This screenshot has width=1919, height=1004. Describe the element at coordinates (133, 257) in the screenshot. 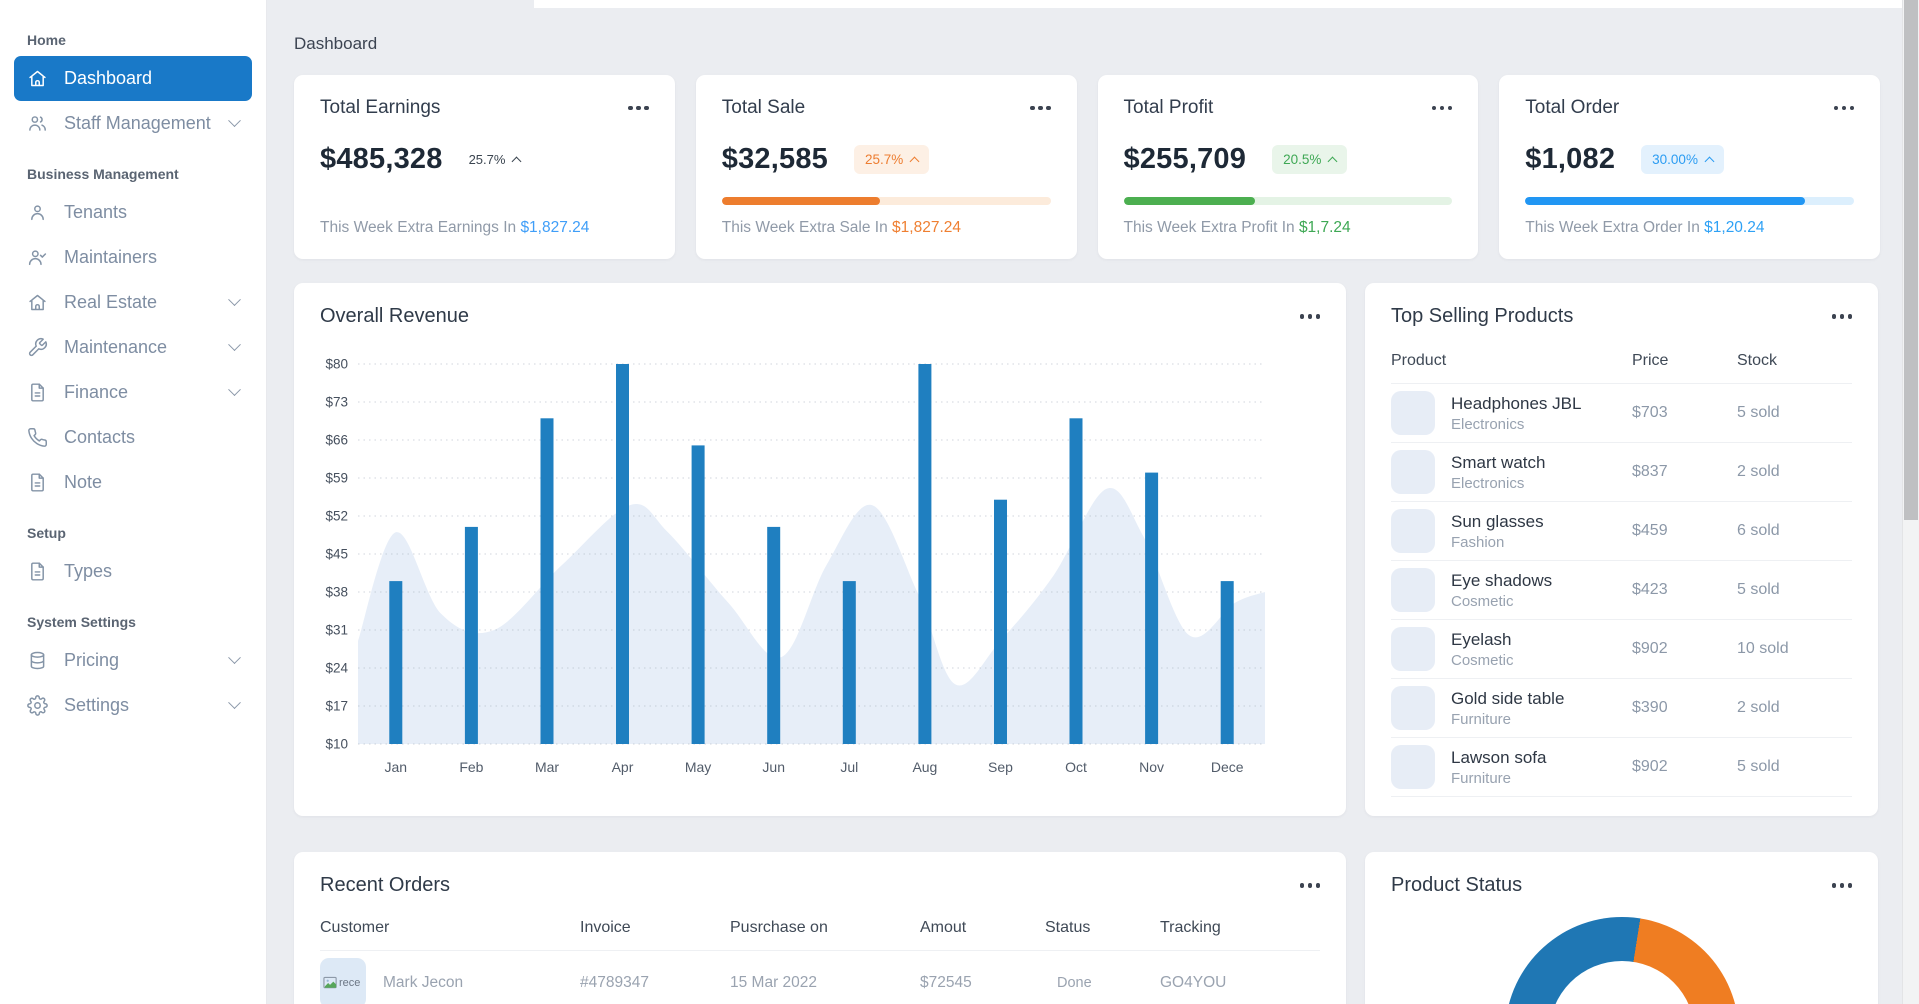

I see `sidebar-item-maintainers: Maintainers` at that location.